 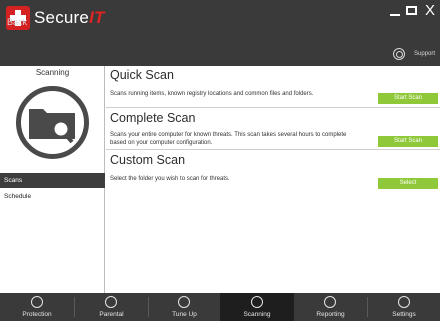 What do you see at coordinates (142, 75) in the screenshot?
I see `quick-scan-title: Quick Scan` at bounding box center [142, 75].